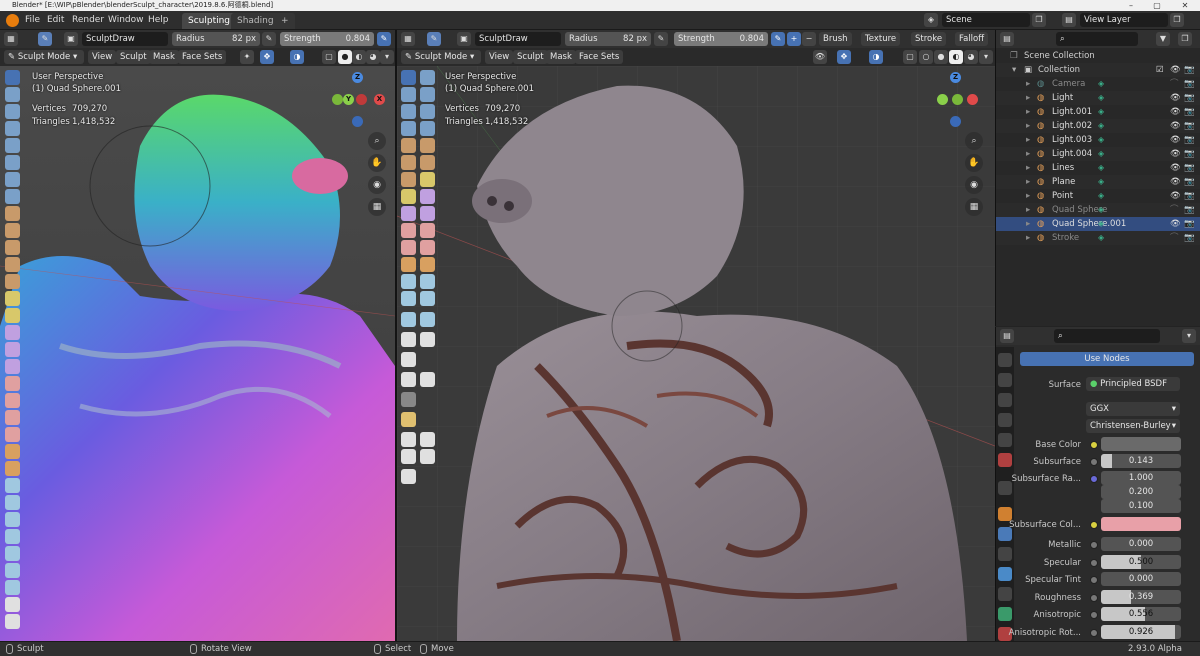 This screenshot has width=1200, height=656. Describe the element at coordinates (1098, 56) in the screenshot. I see `outliner-scene-collection: ❐ Scene Collection` at that location.